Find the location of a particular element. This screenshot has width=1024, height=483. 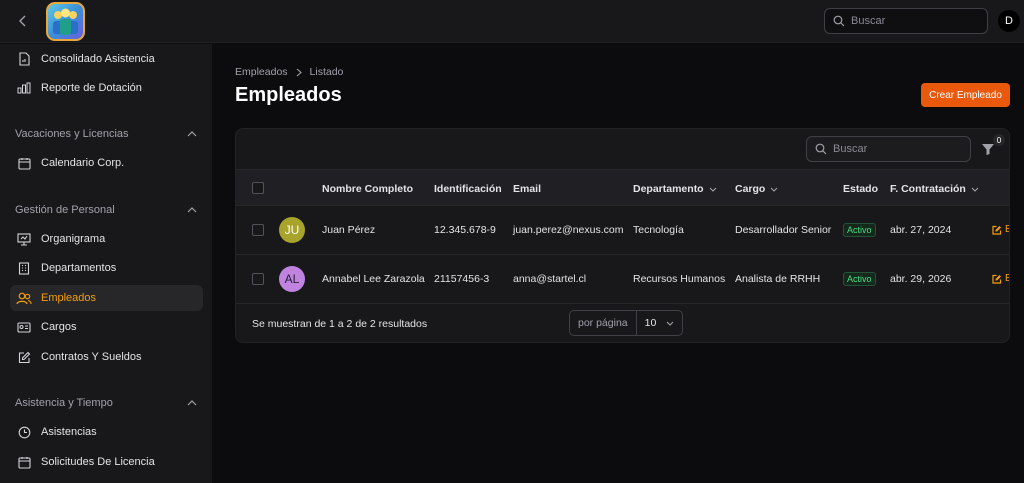

building-icon is located at coordinates (24, 268).